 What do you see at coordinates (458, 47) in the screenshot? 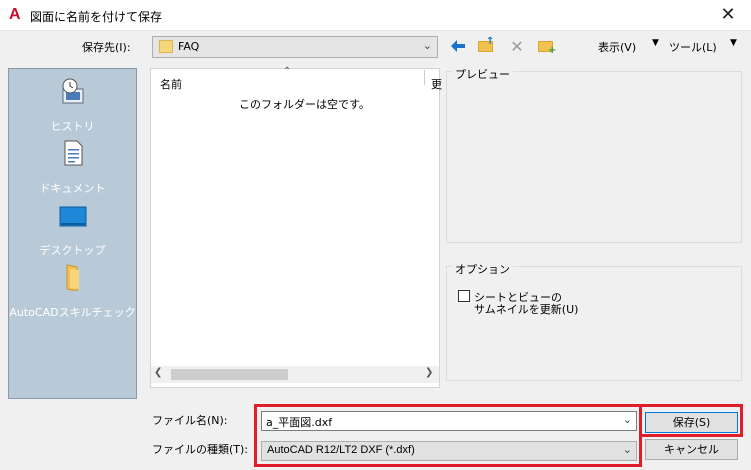
I see `back-arrow-icon` at bounding box center [458, 47].